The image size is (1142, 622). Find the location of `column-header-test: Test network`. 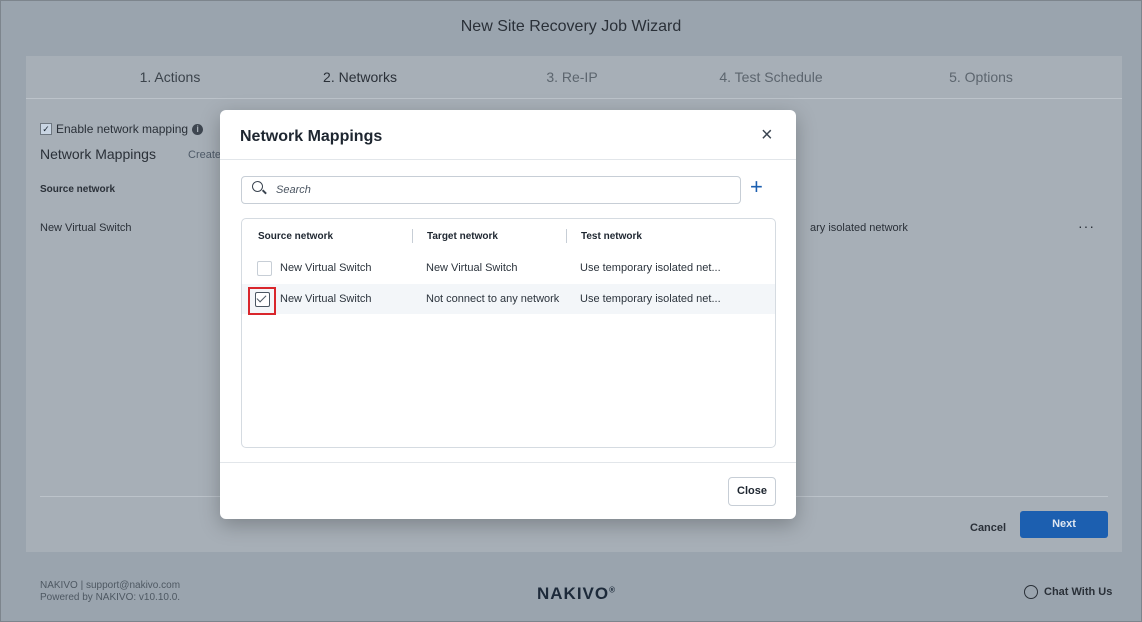

column-header-test: Test network is located at coordinates (611, 236).